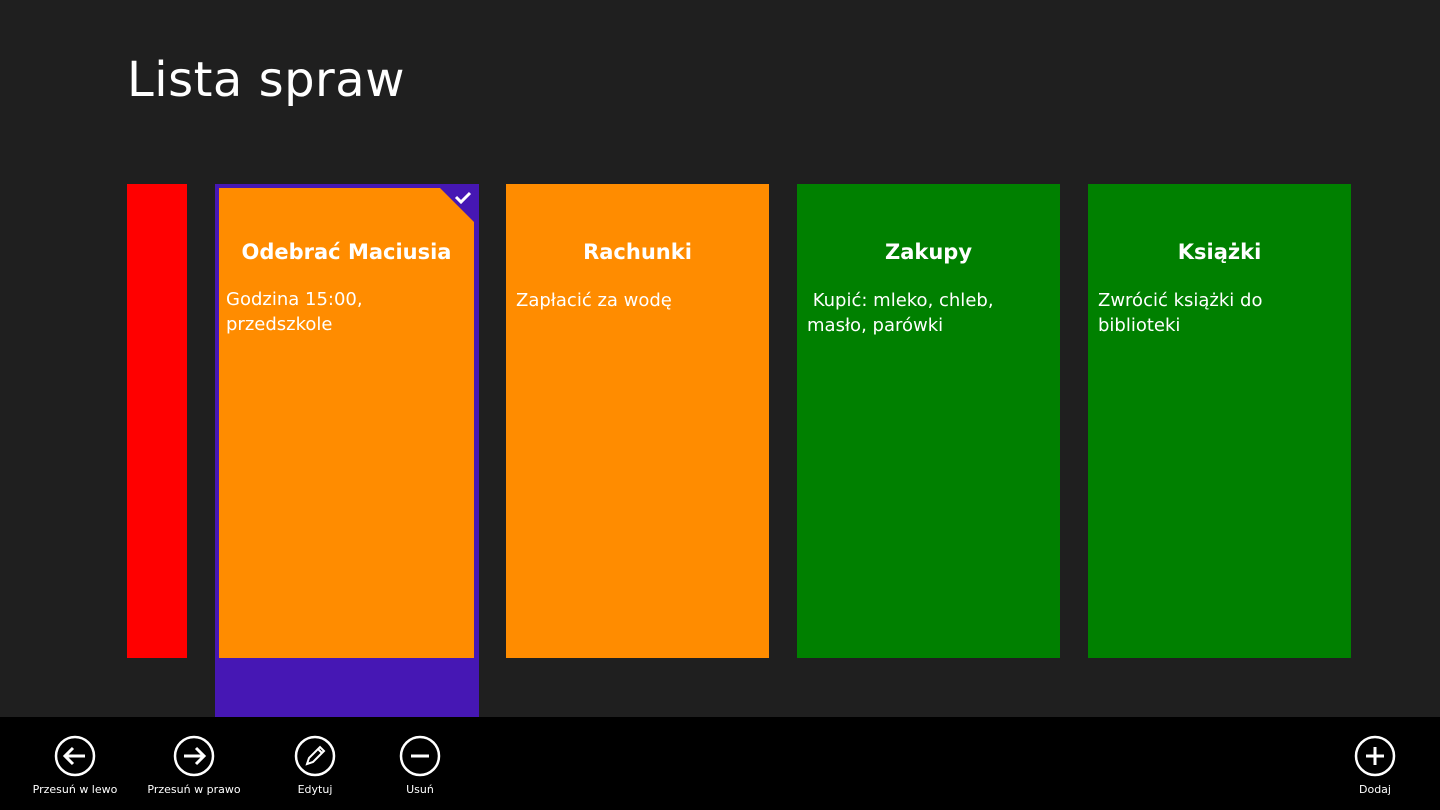 This screenshot has height=810, width=1440. Describe the element at coordinates (194, 756) in the screenshot. I see `arrow-right-icon` at that location.